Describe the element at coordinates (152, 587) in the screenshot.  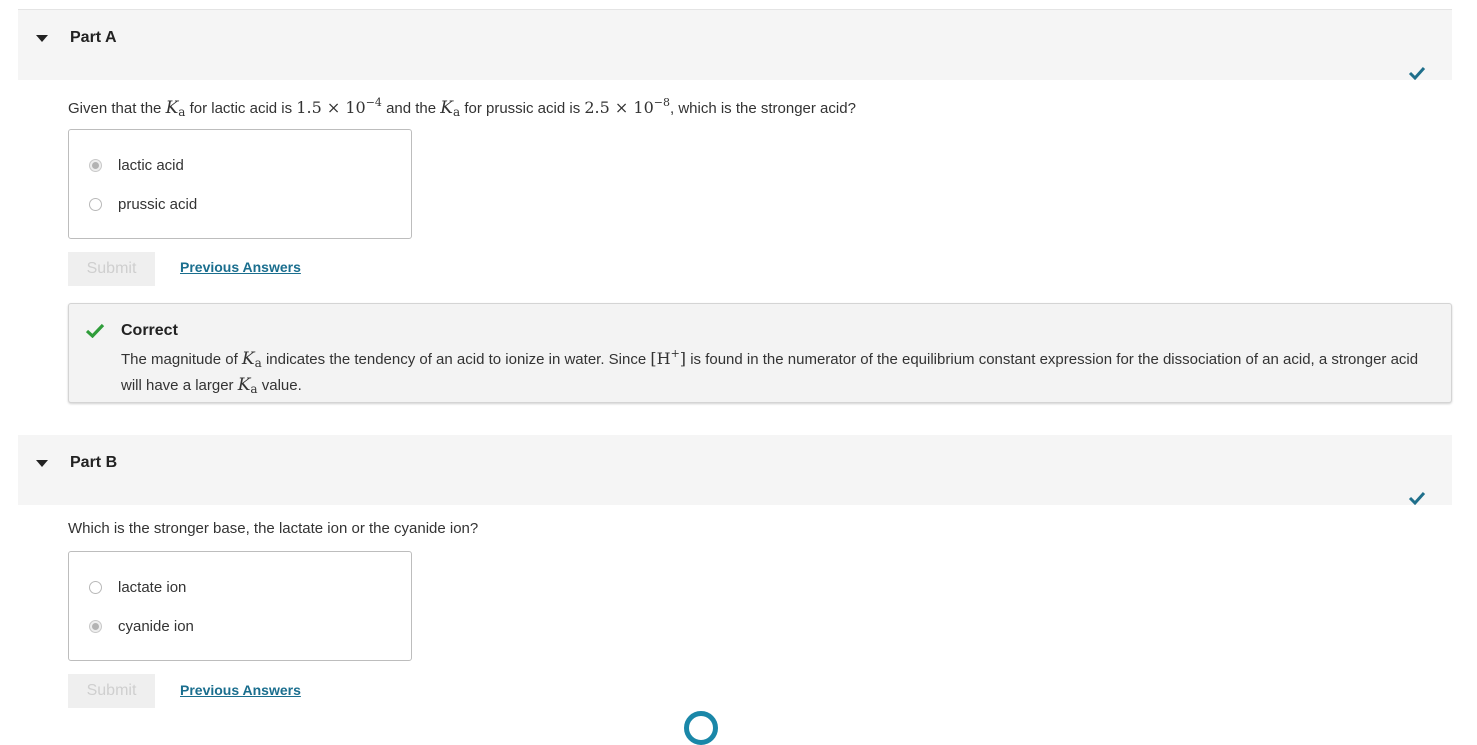
I see `choice-label: lactate ion` at that location.